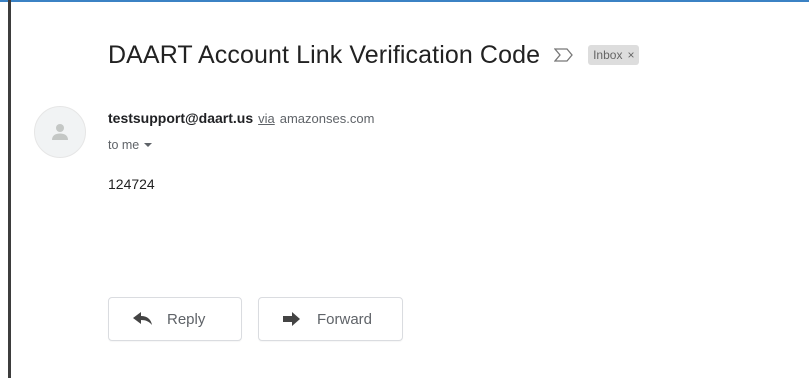 The height and width of the screenshot is (378, 809). What do you see at coordinates (124, 145) in the screenshot?
I see `recipient-text: to me` at bounding box center [124, 145].